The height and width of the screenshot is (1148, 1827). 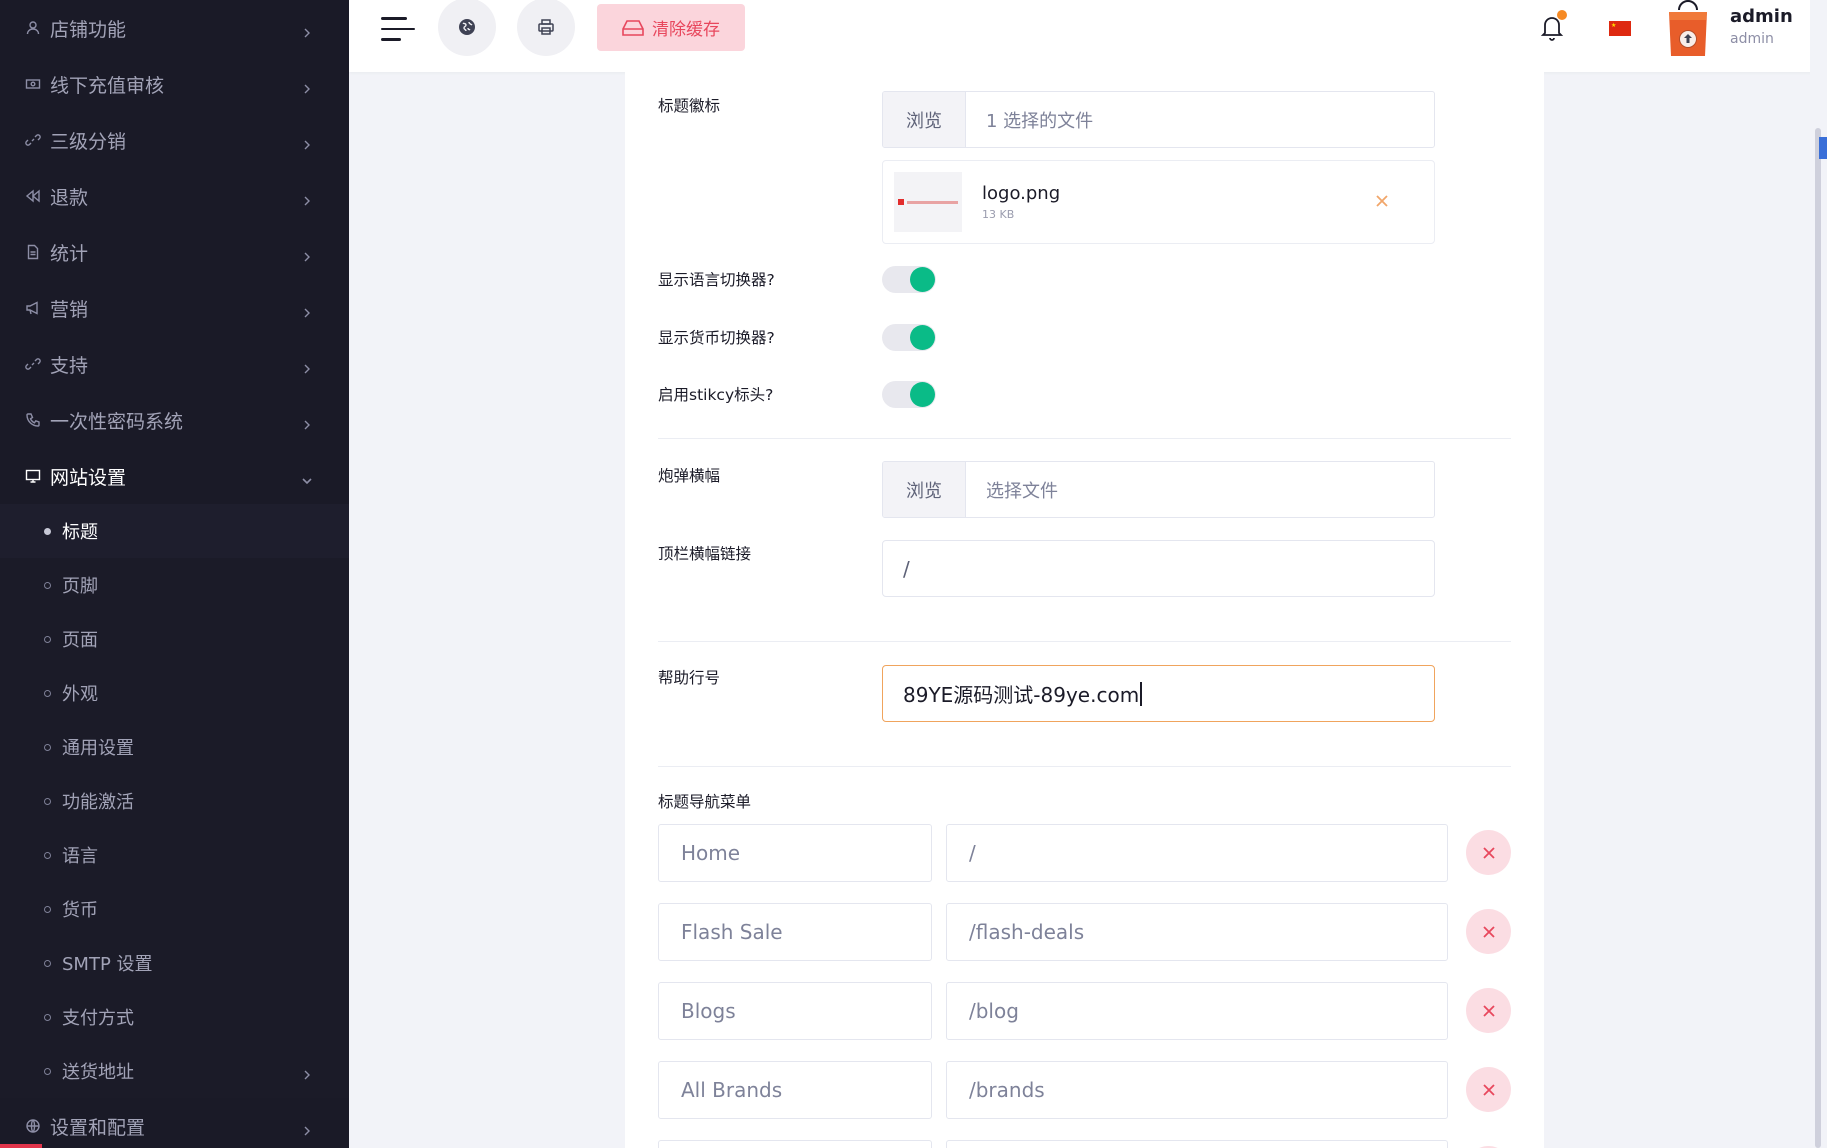 What do you see at coordinates (909, 279) in the screenshot?
I see `language-switcher-toggle` at bounding box center [909, 279].